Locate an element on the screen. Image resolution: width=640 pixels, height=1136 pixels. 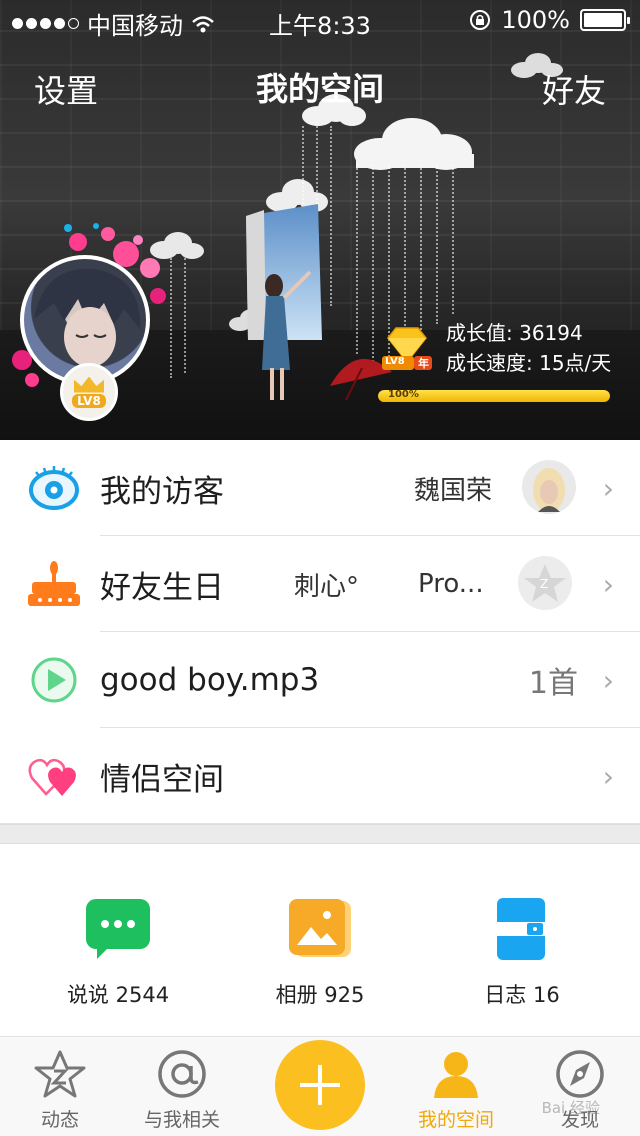
level-badge-text: LV8 is located at coordinates (89, 400).